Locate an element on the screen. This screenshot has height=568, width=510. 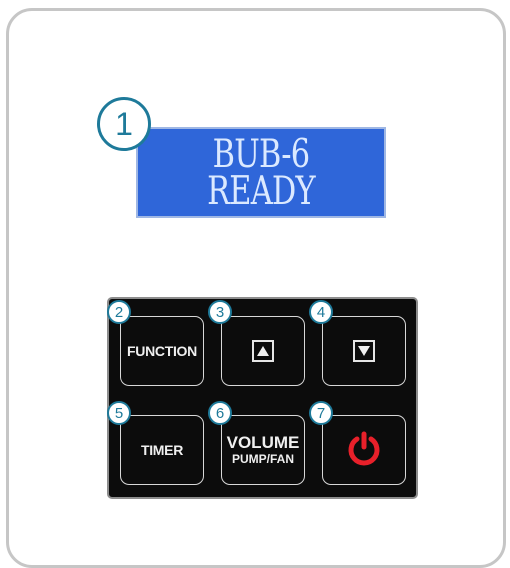
up-button is located at coordinates (263, 351).